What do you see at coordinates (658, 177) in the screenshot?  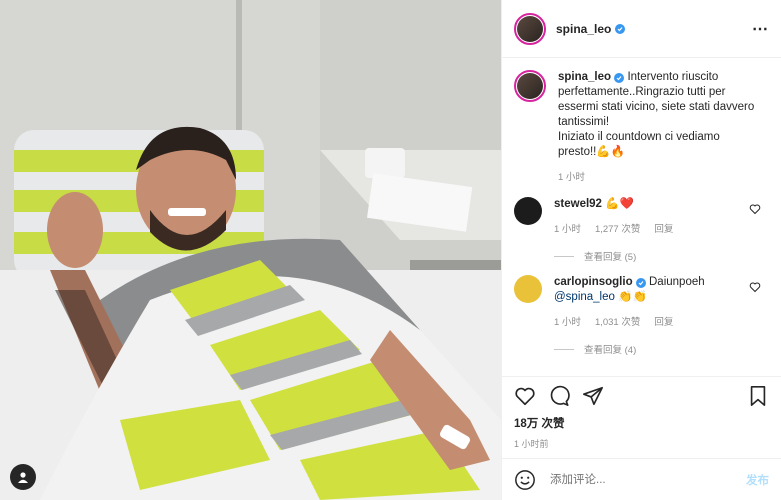 I see `caption-meta: 1 小时` at bounding box center [658, 177].